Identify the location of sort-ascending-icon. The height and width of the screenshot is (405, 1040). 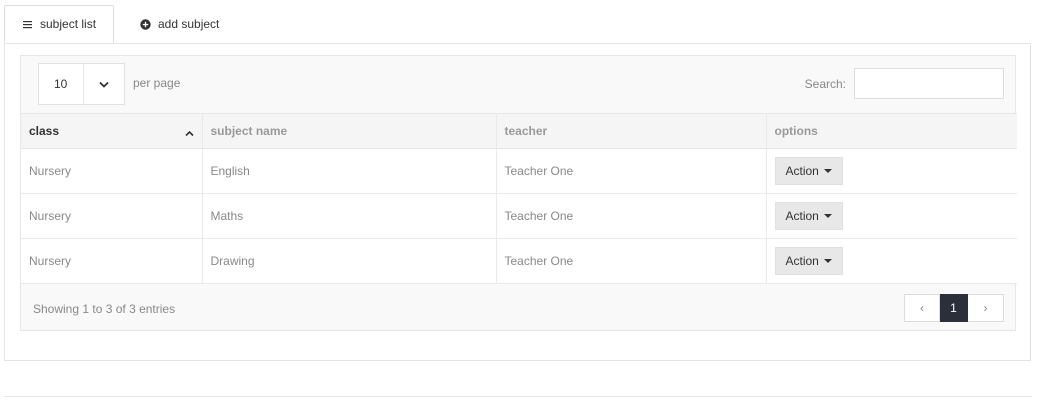
(189, 133).